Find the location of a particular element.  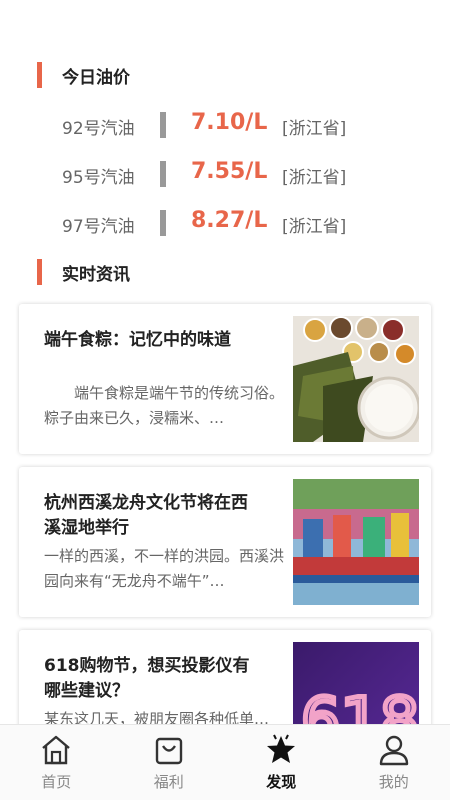

tab-label: 福利 is located at coordinates (168, 782).